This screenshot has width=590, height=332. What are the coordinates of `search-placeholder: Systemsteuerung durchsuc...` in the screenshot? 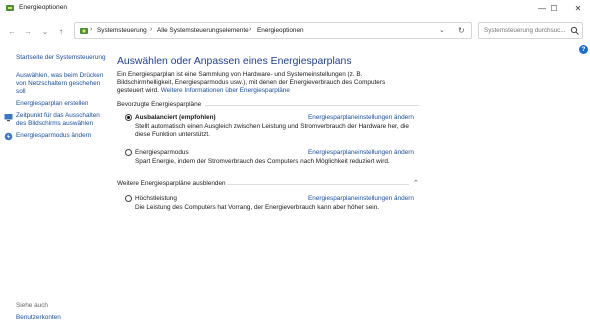 It's located at (525, 30).